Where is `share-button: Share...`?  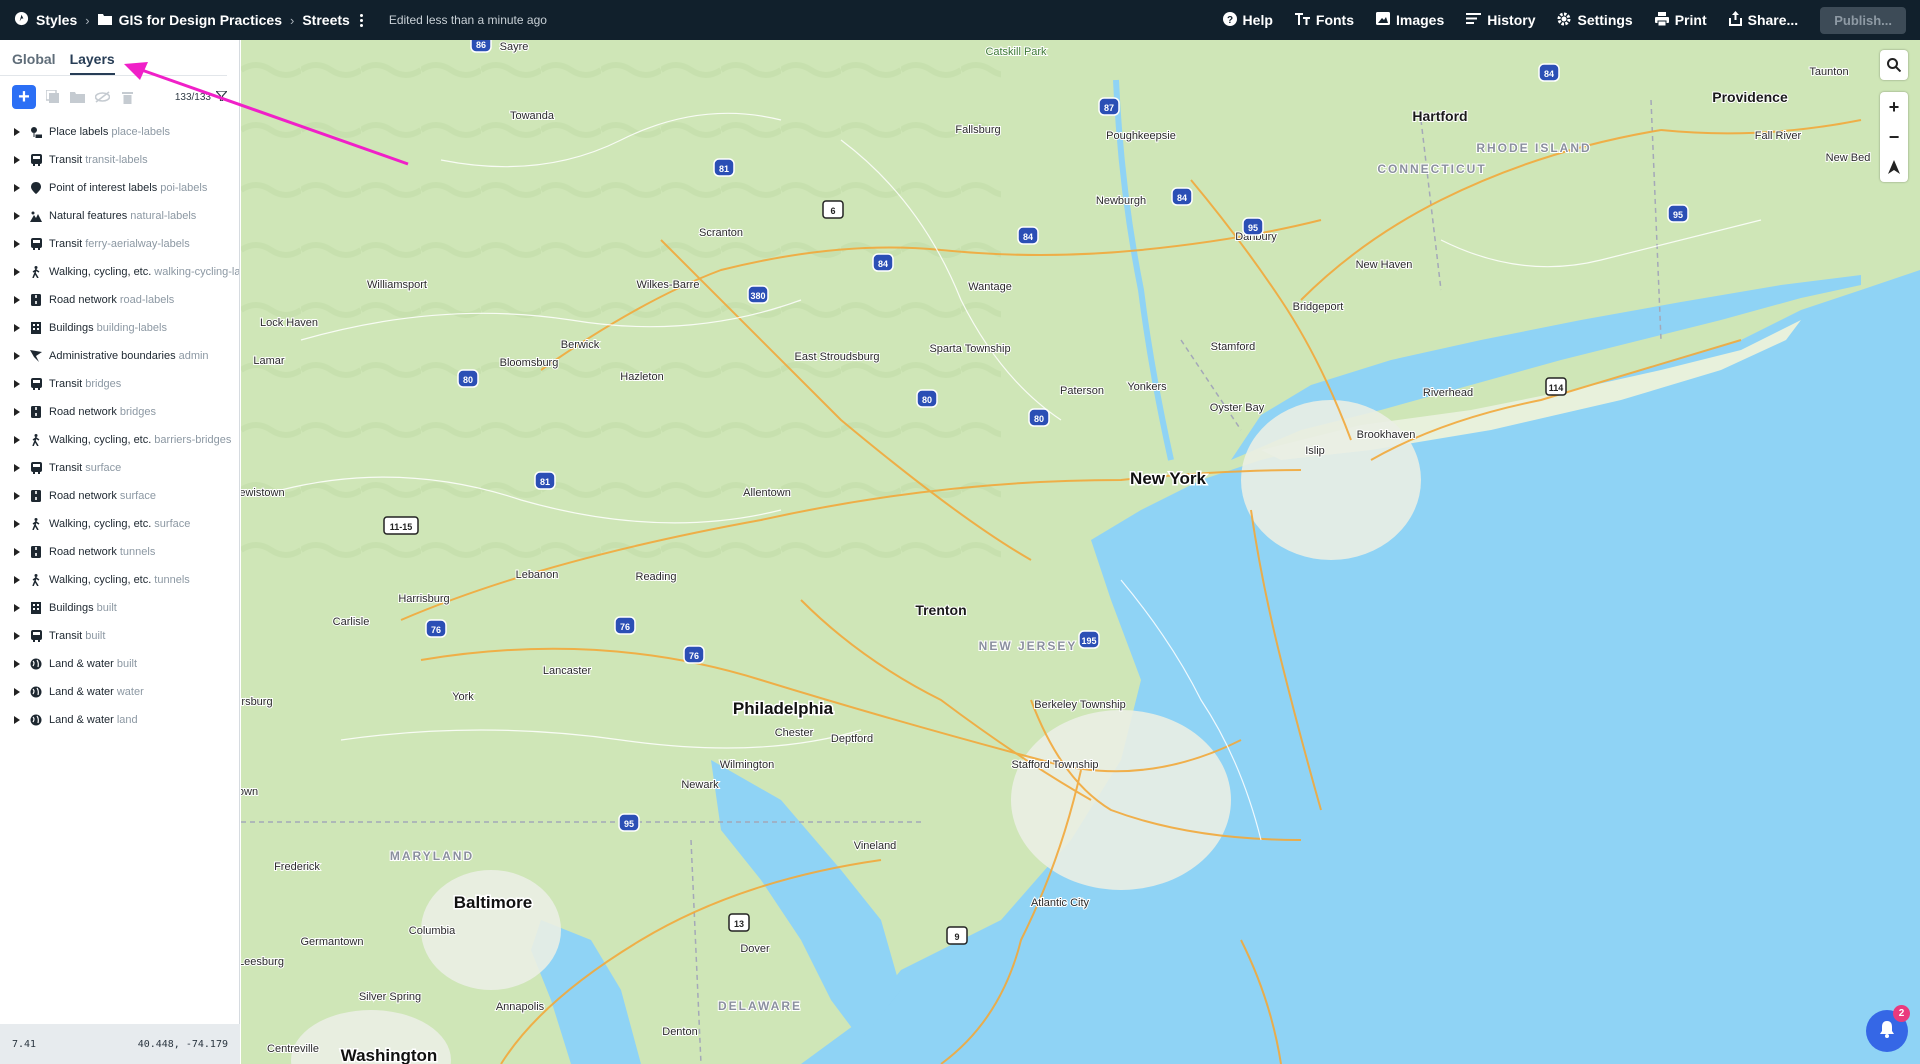 share-button: Share... is located at coordinates (1763, 20).